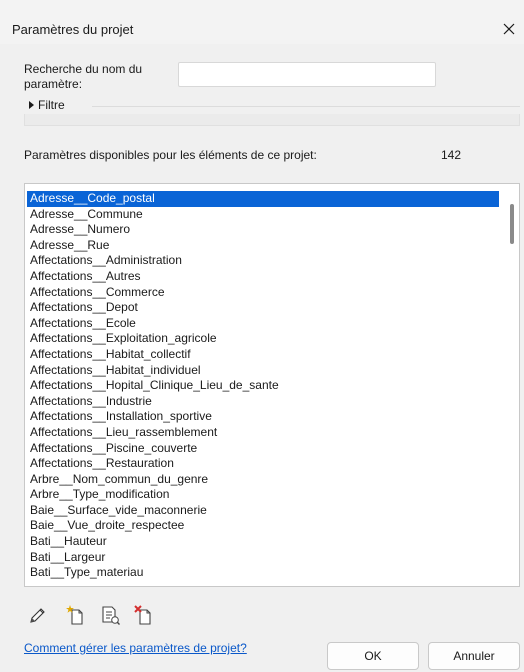 The height and width of the screenshot is (672, 524). I want to click on dialog-title: Paramètres du projet, so click(73, 29).